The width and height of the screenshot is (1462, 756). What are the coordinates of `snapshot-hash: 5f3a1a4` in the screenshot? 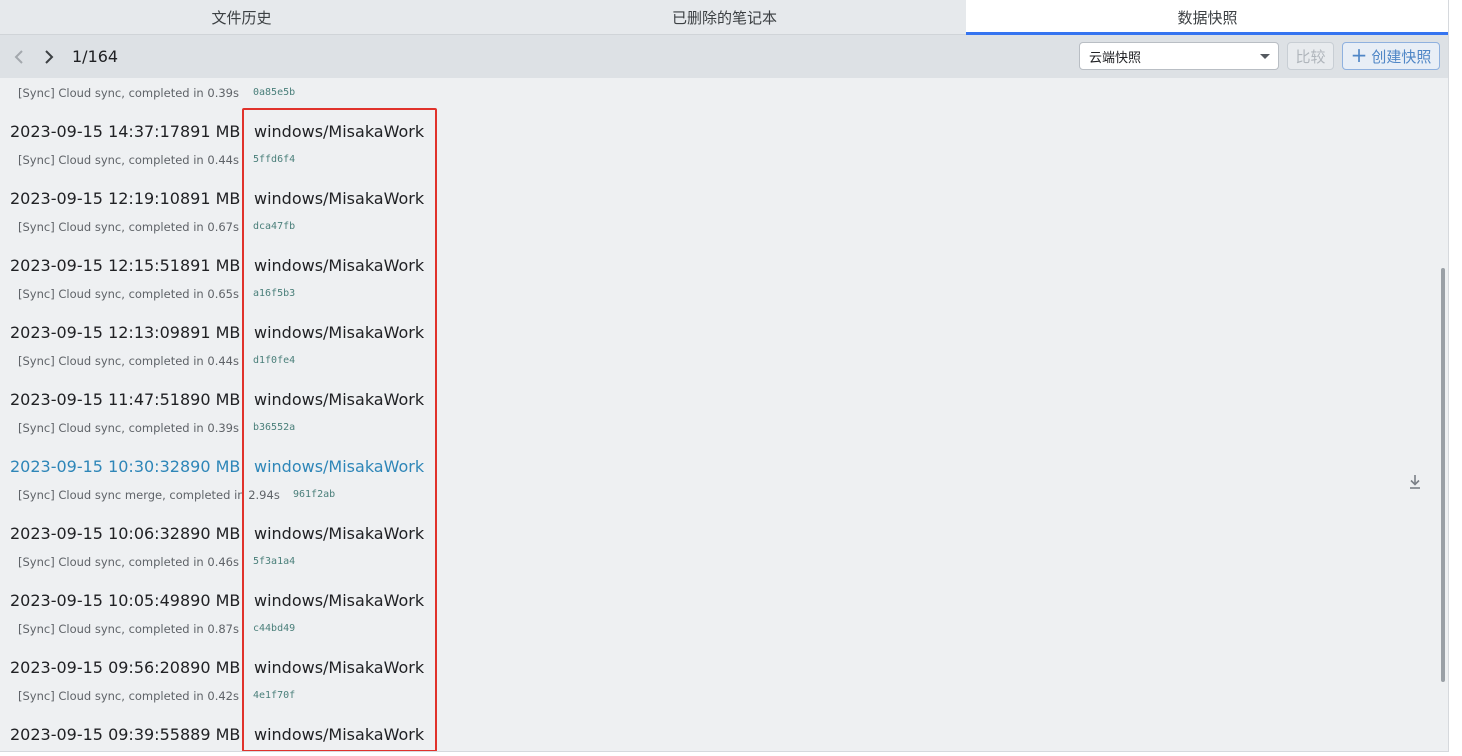 It's located at (274, 561).